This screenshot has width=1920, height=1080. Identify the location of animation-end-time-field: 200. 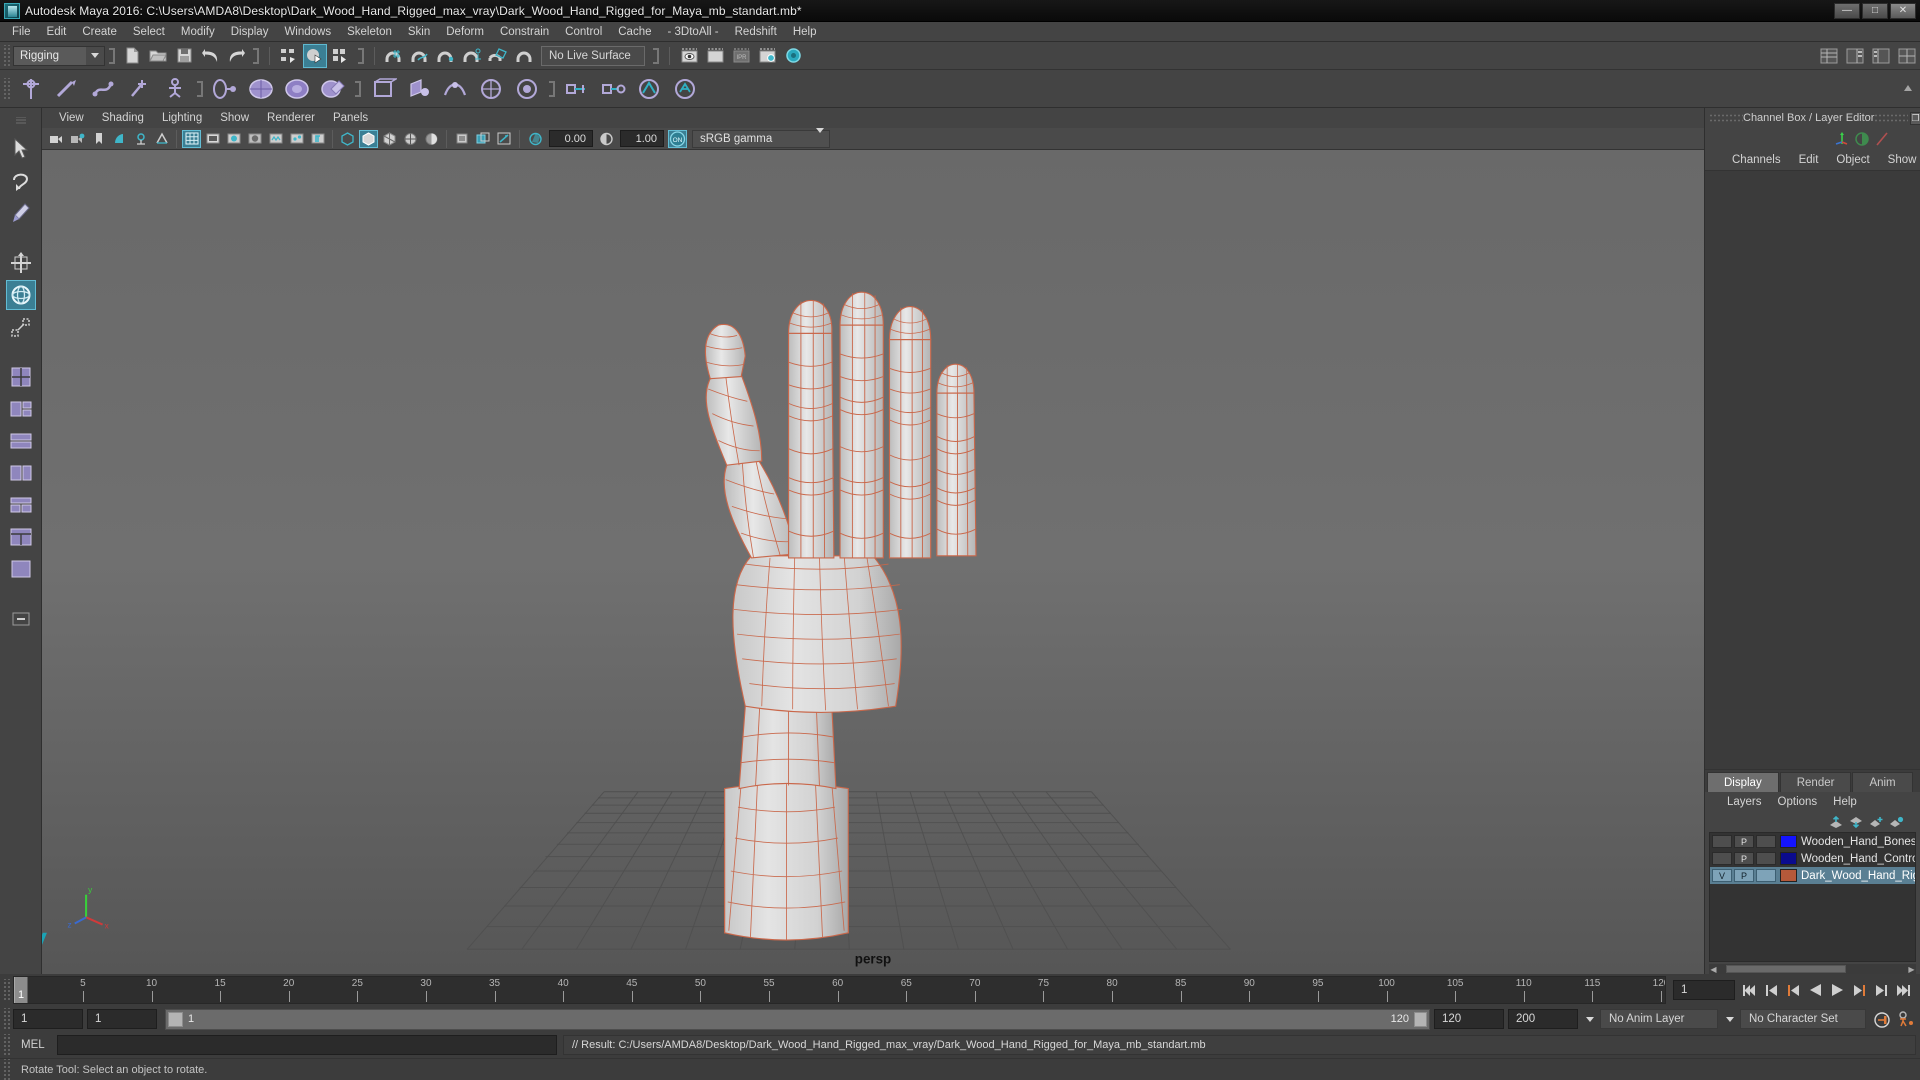
(1543, 1019).